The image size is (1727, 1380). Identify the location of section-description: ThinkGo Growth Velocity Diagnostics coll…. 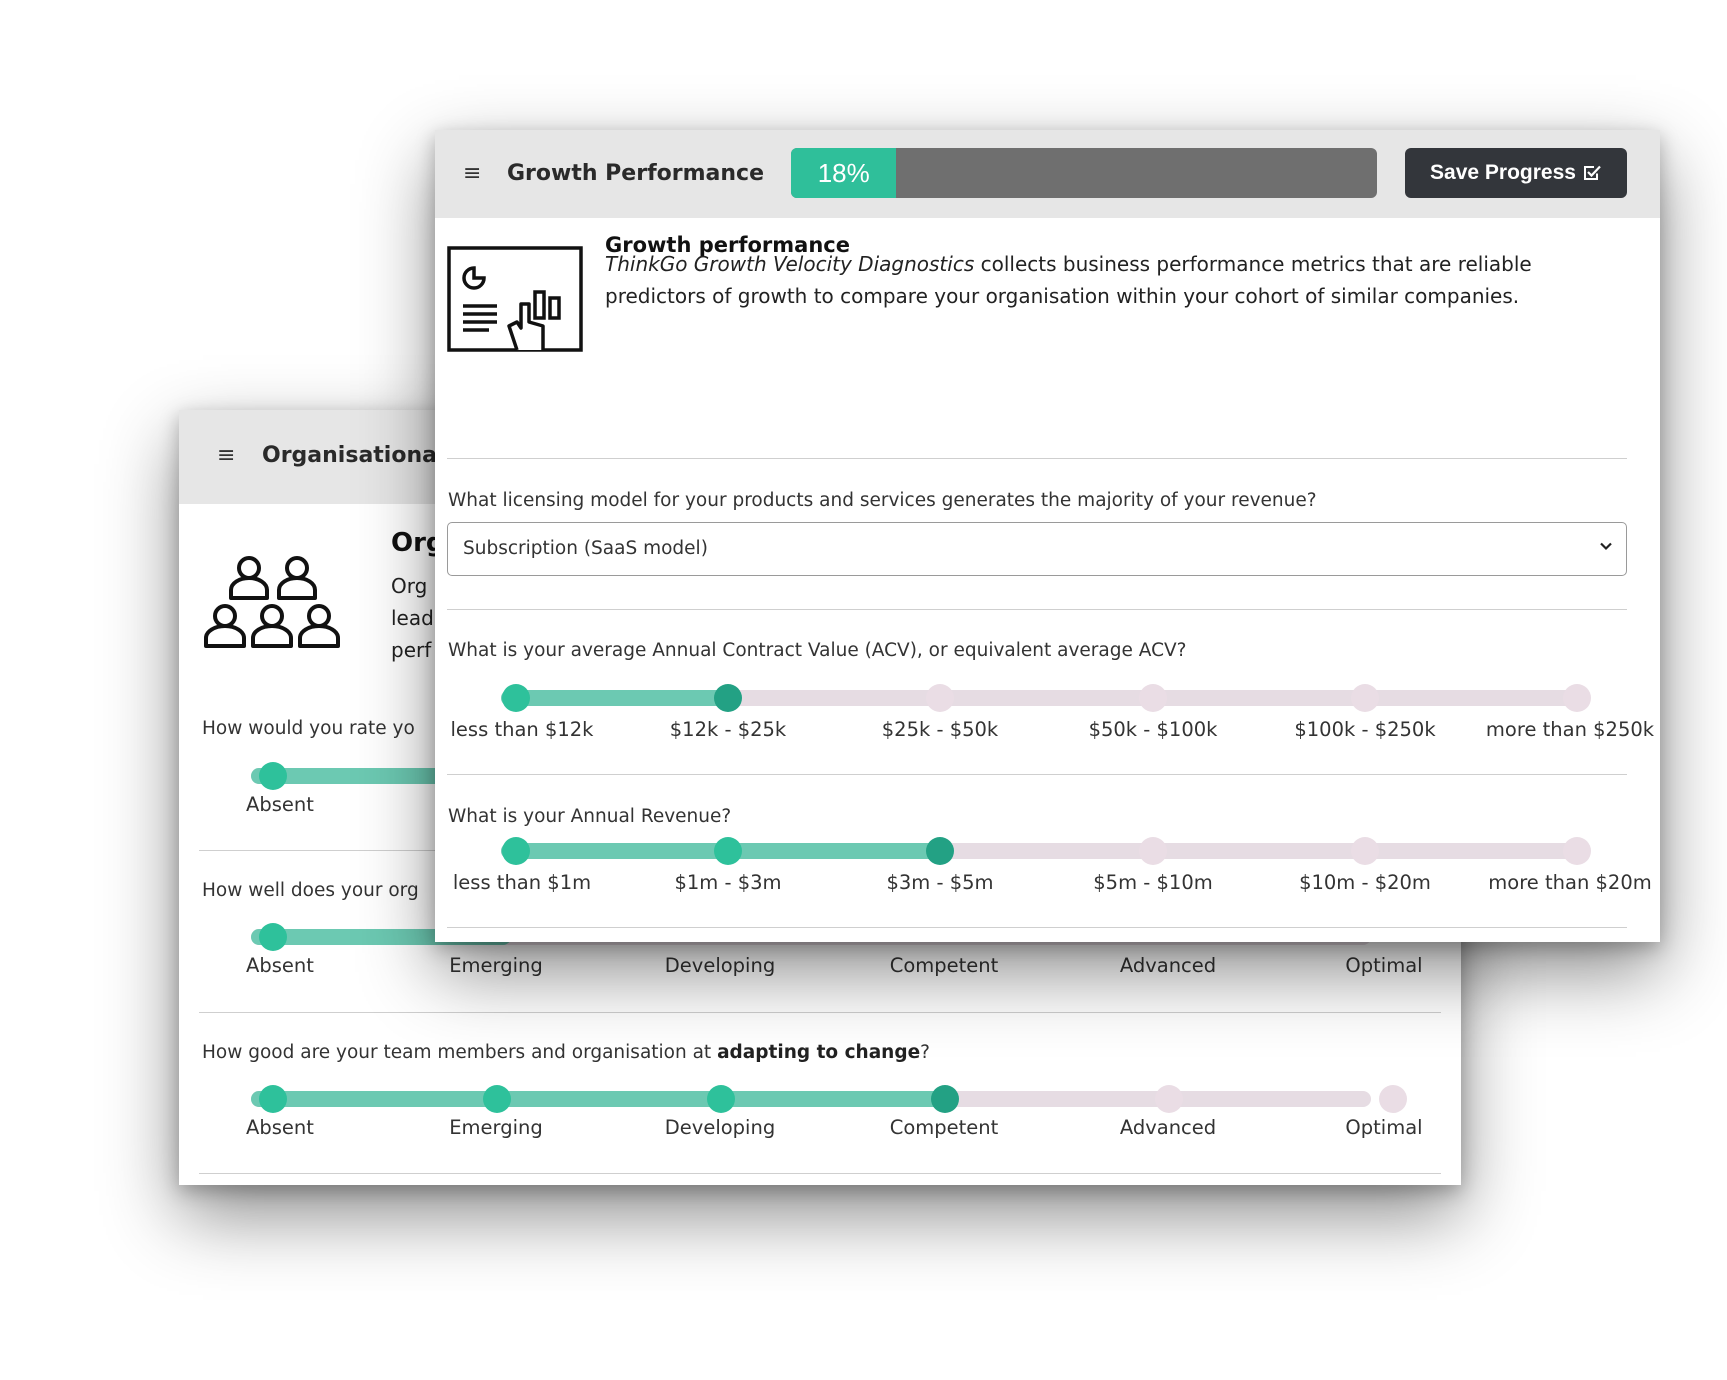
(1068, 280).